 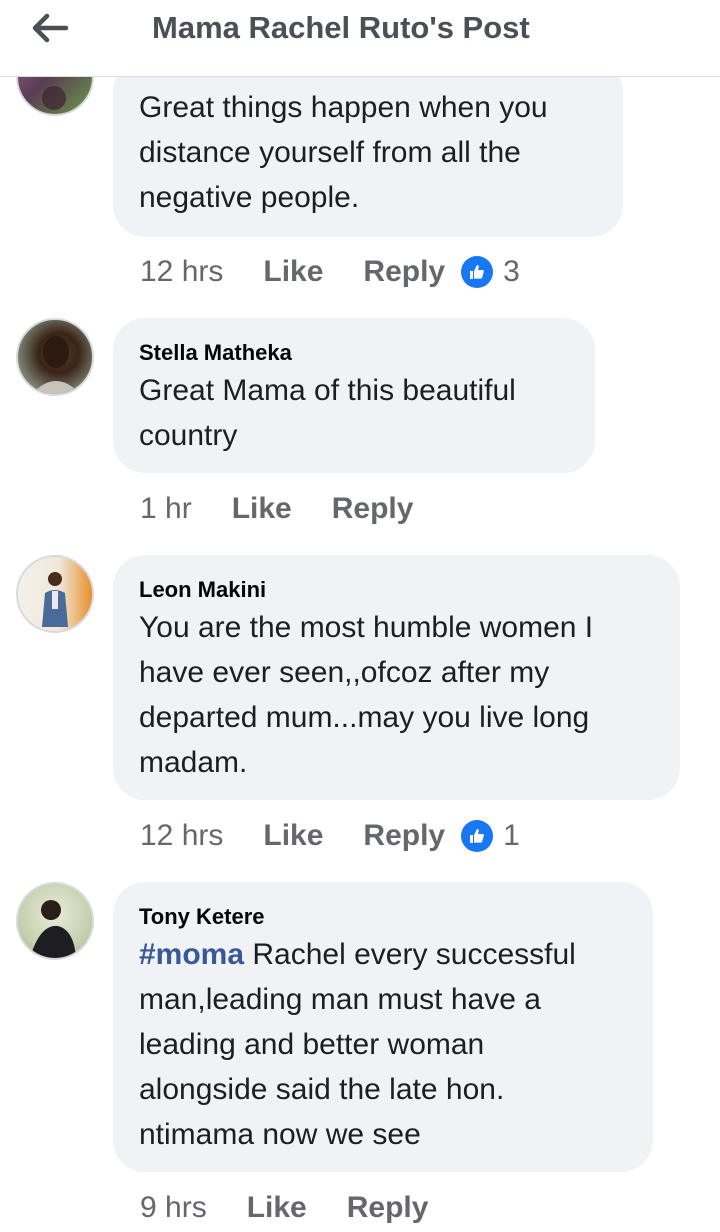 What do you see at coordinates (166, 509) in the screenshot?
I see `comment-timestamp: 1 hr` at bounding box center [166, 509].